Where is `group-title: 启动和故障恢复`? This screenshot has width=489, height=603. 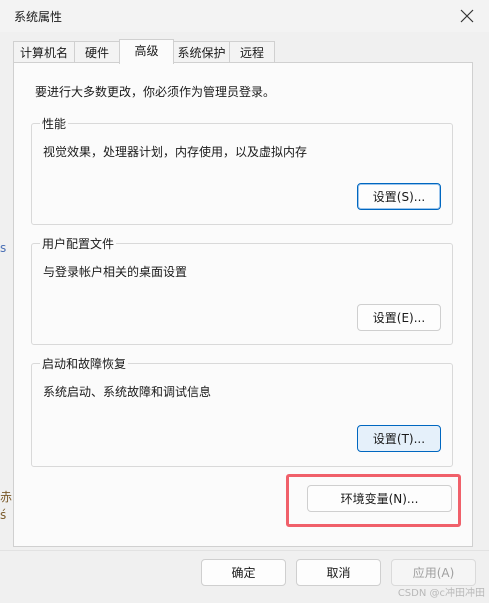 group-title: 启动和故障恢复 is located at coordinates (84, 363).